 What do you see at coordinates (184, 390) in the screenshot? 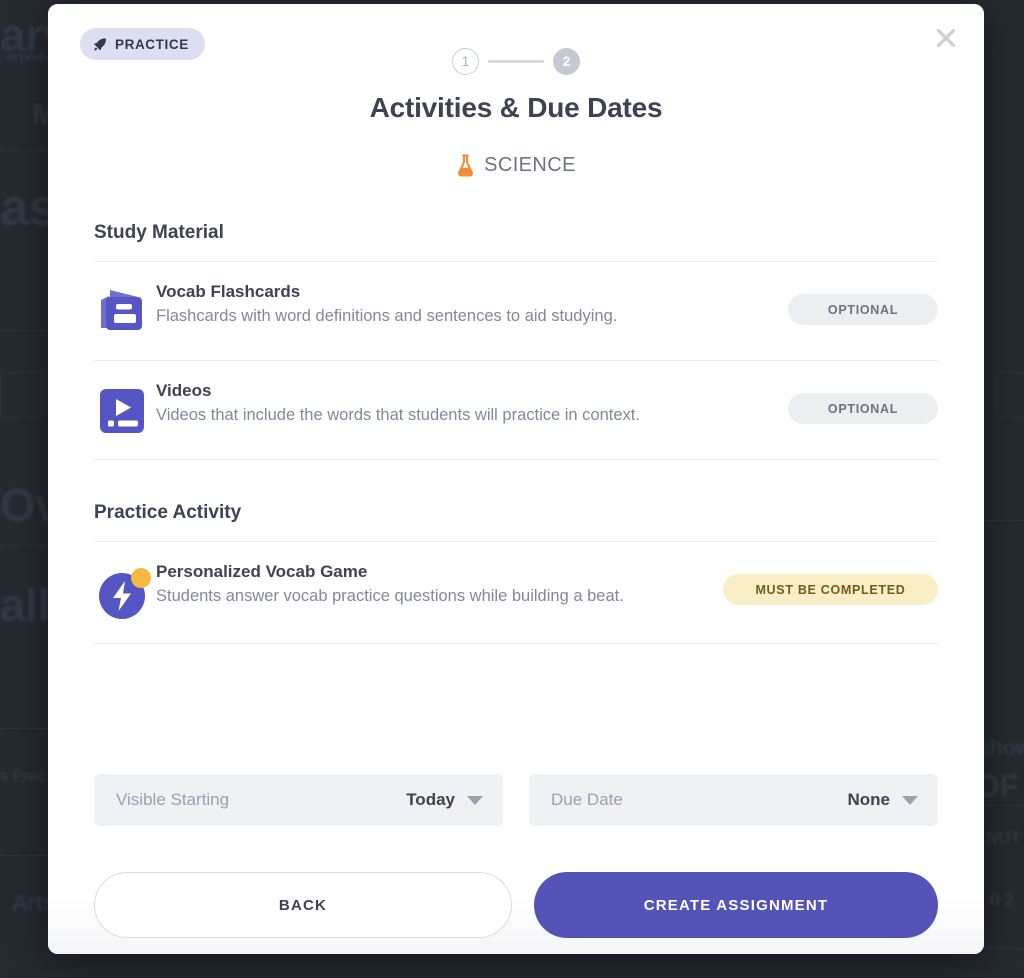
I see `activity-title: Videos` at bounding box center [184, 390].